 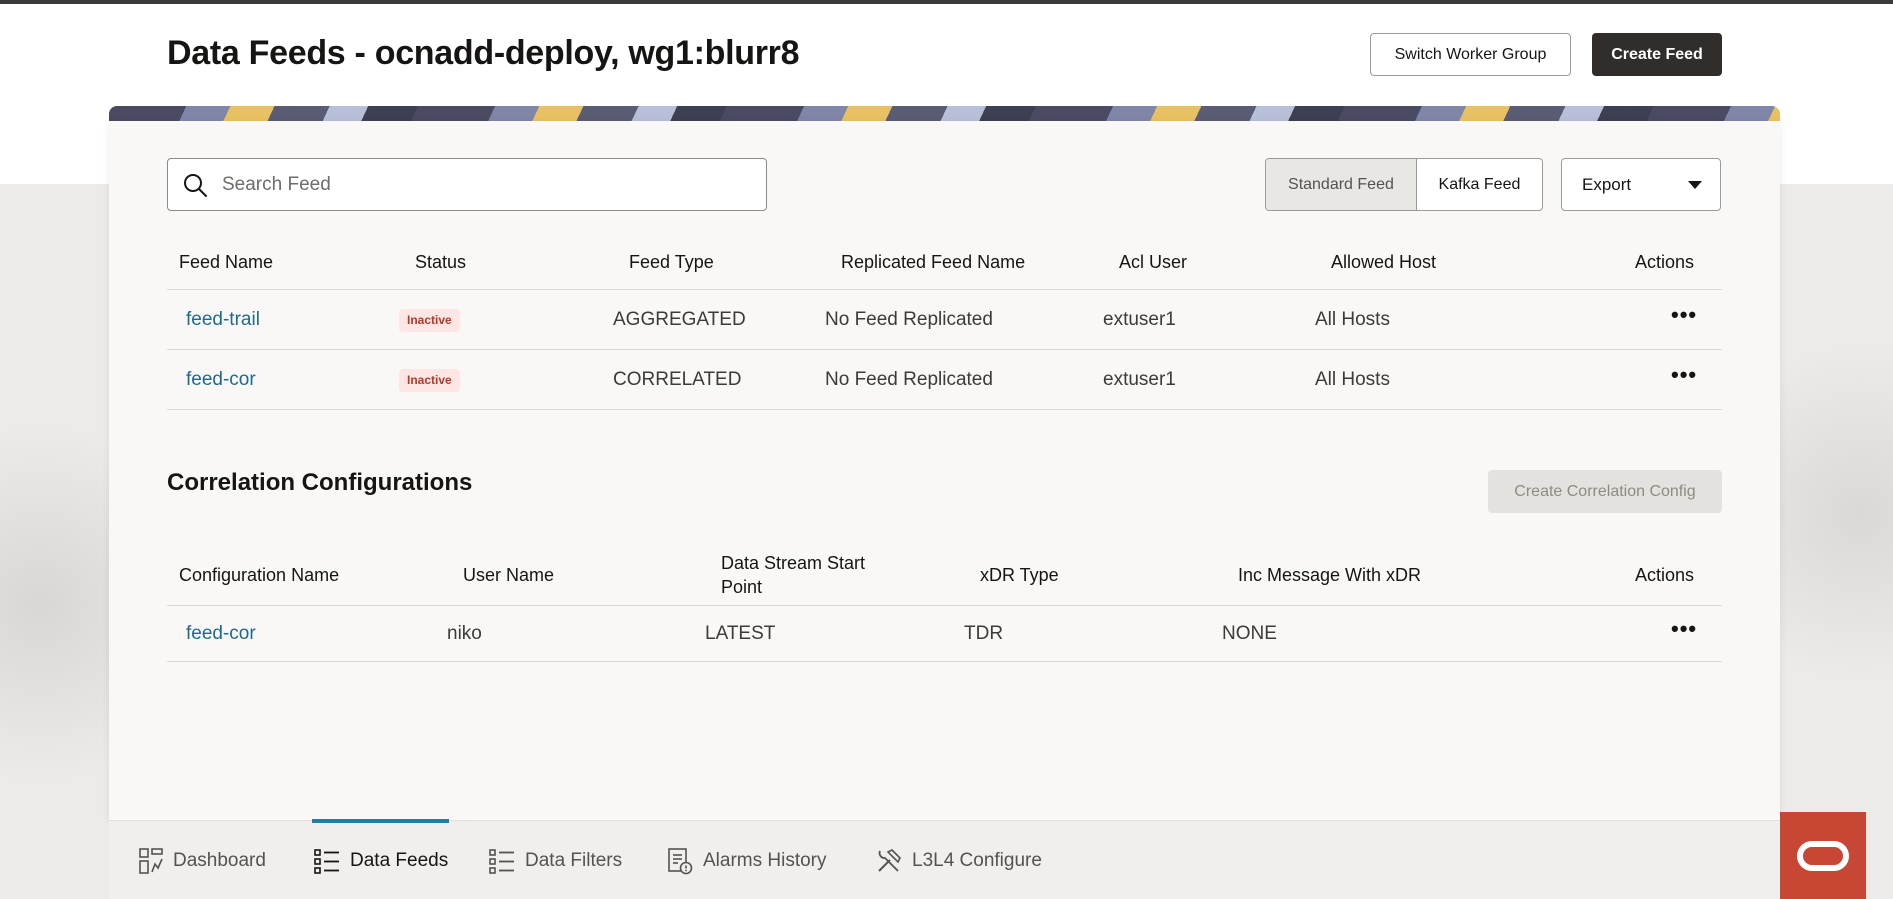 What do you see at coordinates (223, 320) in the screenshot?
I see `feed-name-link: feed-trail` at bounding box center [223, 320].